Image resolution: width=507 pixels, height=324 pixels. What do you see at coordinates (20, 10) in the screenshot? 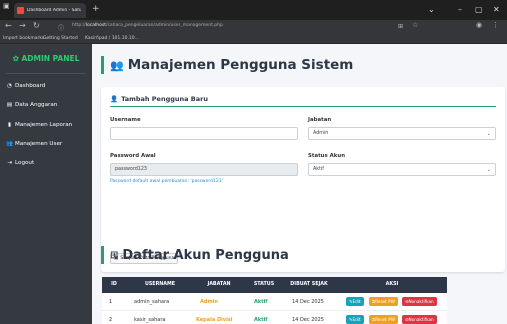
I see `favicon-icon` at bounding box center [20, 10].